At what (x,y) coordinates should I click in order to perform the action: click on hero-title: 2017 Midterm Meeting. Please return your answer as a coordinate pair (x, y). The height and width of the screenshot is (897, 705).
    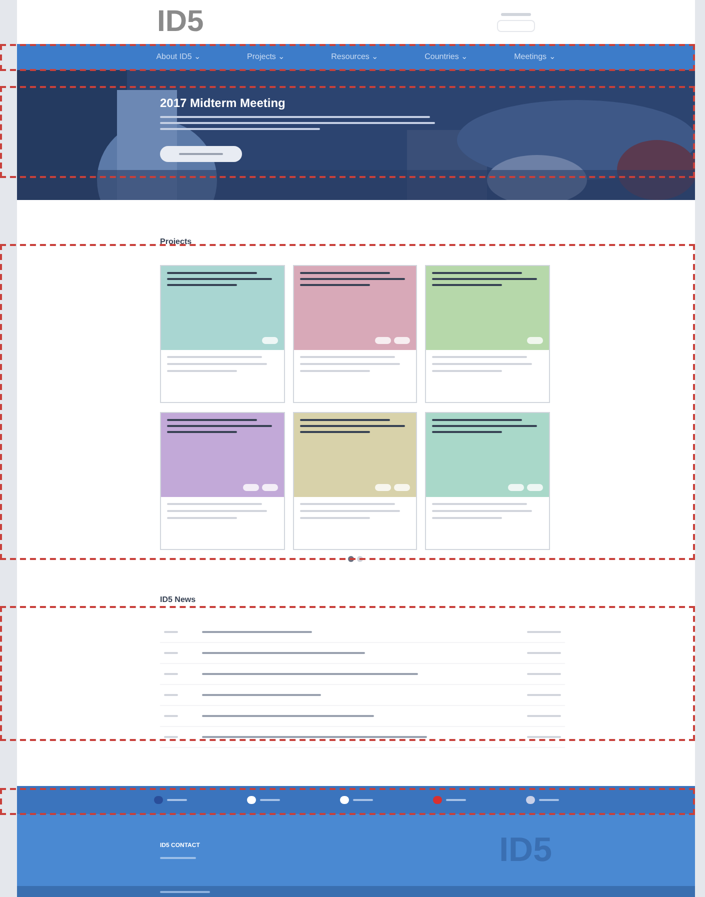
    Looking at the image, I should click on (223, 103).